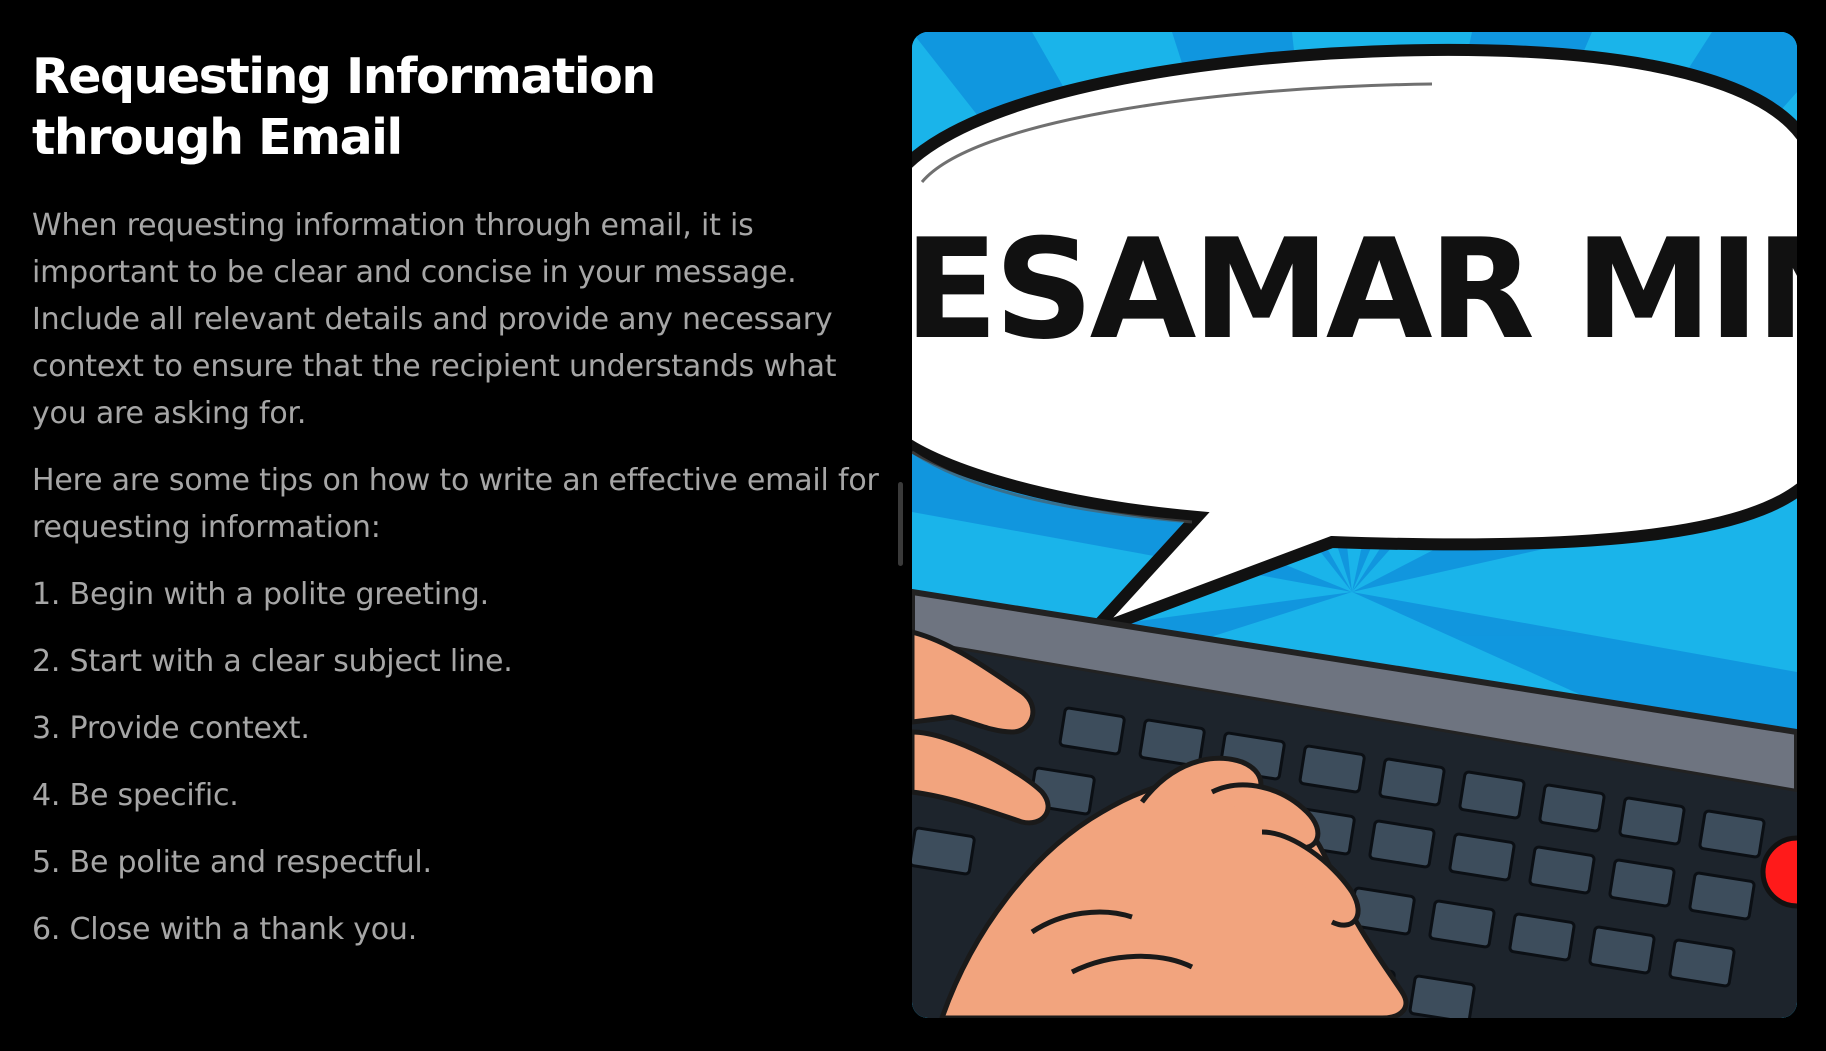  What do you see at coordinates (260, 594) in the screenshot?
I see `list-item: 1. Begin with a polite greeting.` at bounding box center [260, 594].